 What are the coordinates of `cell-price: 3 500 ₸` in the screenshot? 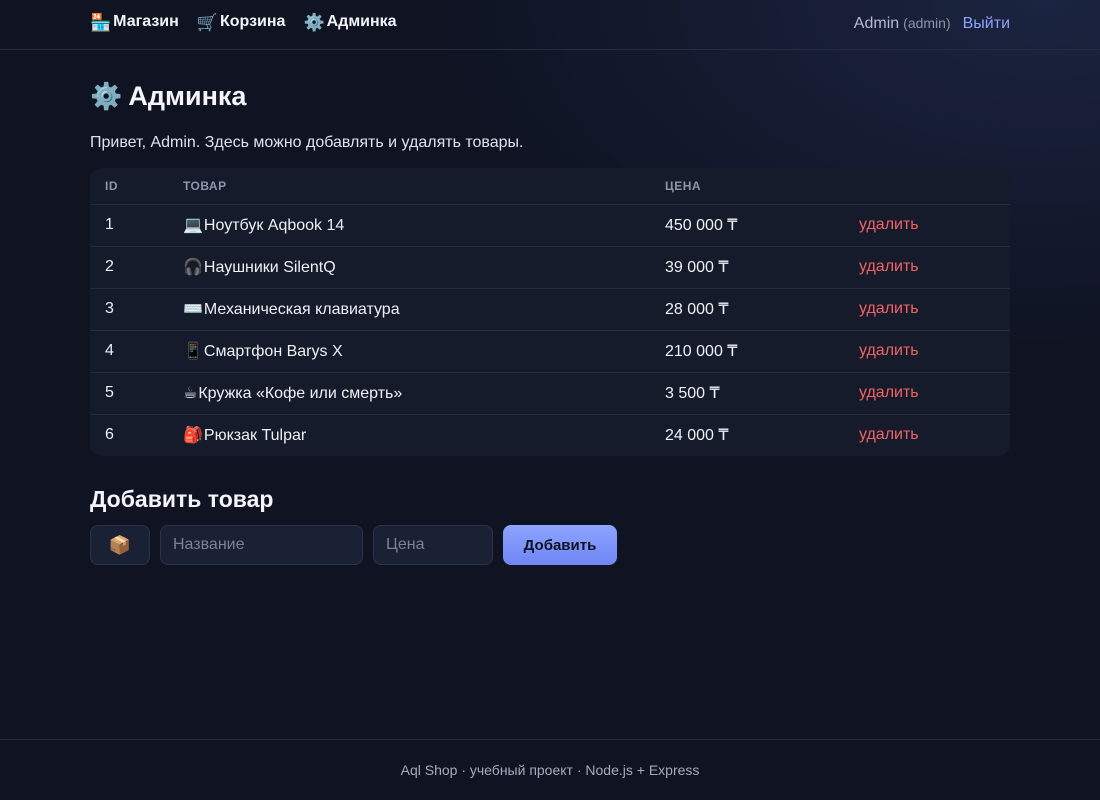 It's located at (747, 393).